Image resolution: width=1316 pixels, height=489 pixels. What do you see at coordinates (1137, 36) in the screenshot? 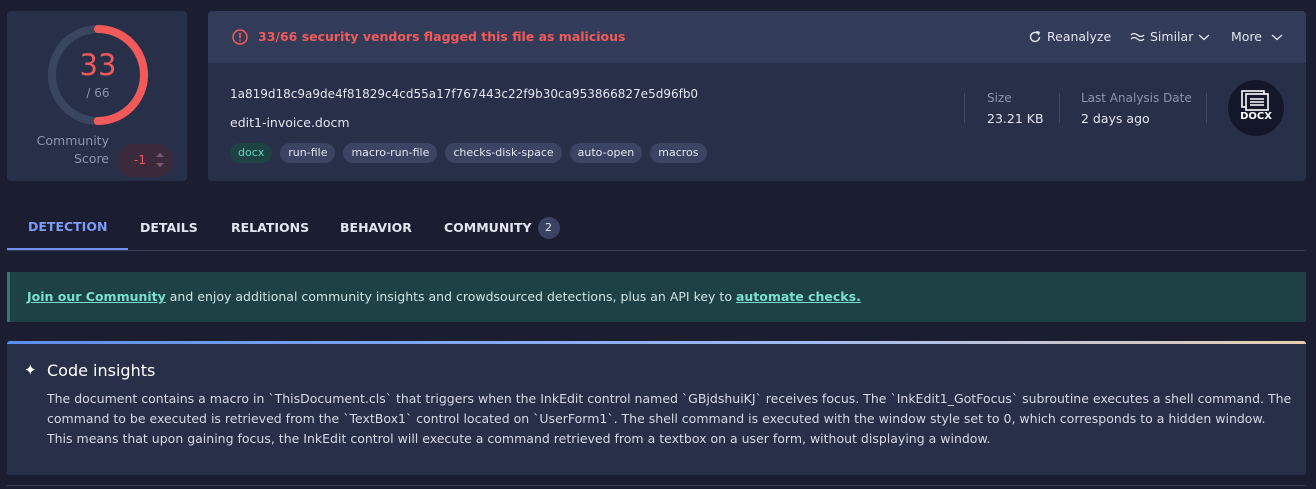
I see `similar-icon` at bounding box center [1137, 36].